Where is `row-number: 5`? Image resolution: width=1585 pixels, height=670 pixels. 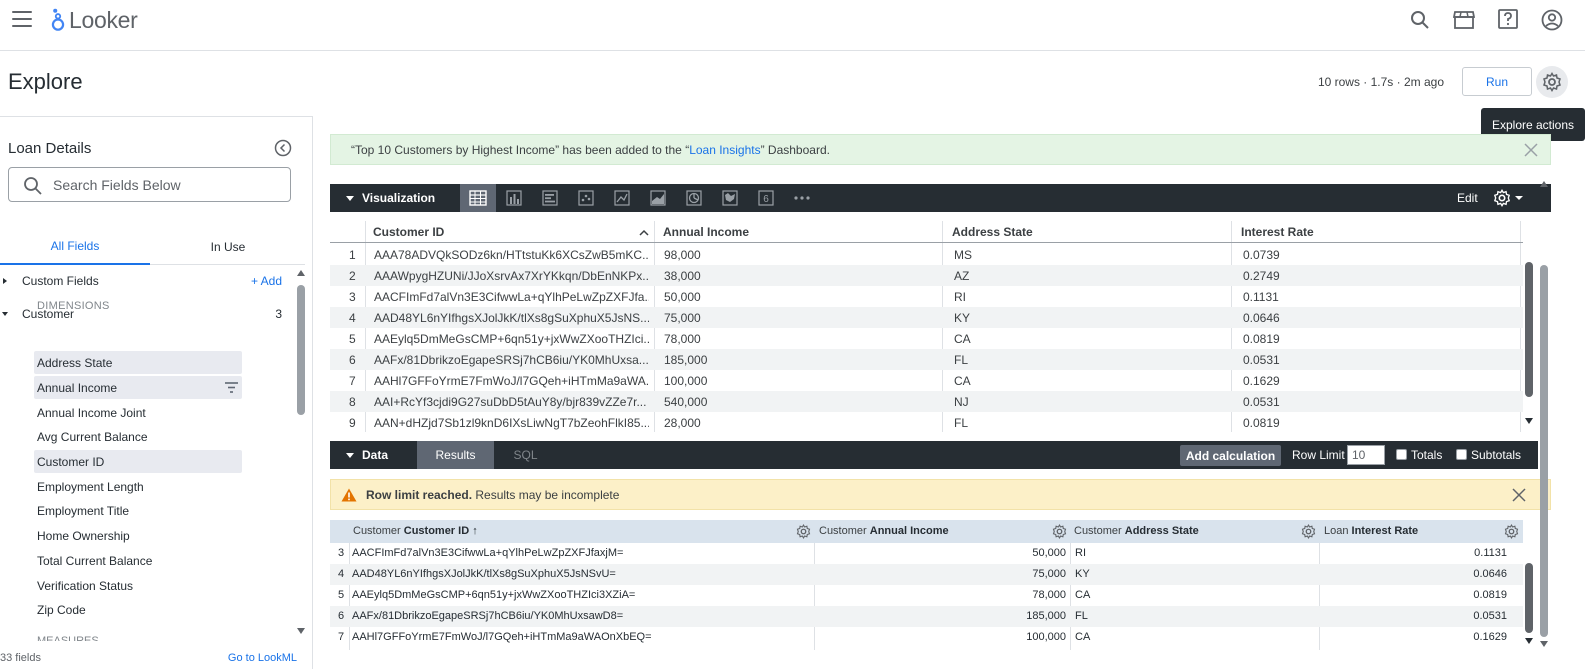
row-number: 5 is located at coordinates (341, 595).